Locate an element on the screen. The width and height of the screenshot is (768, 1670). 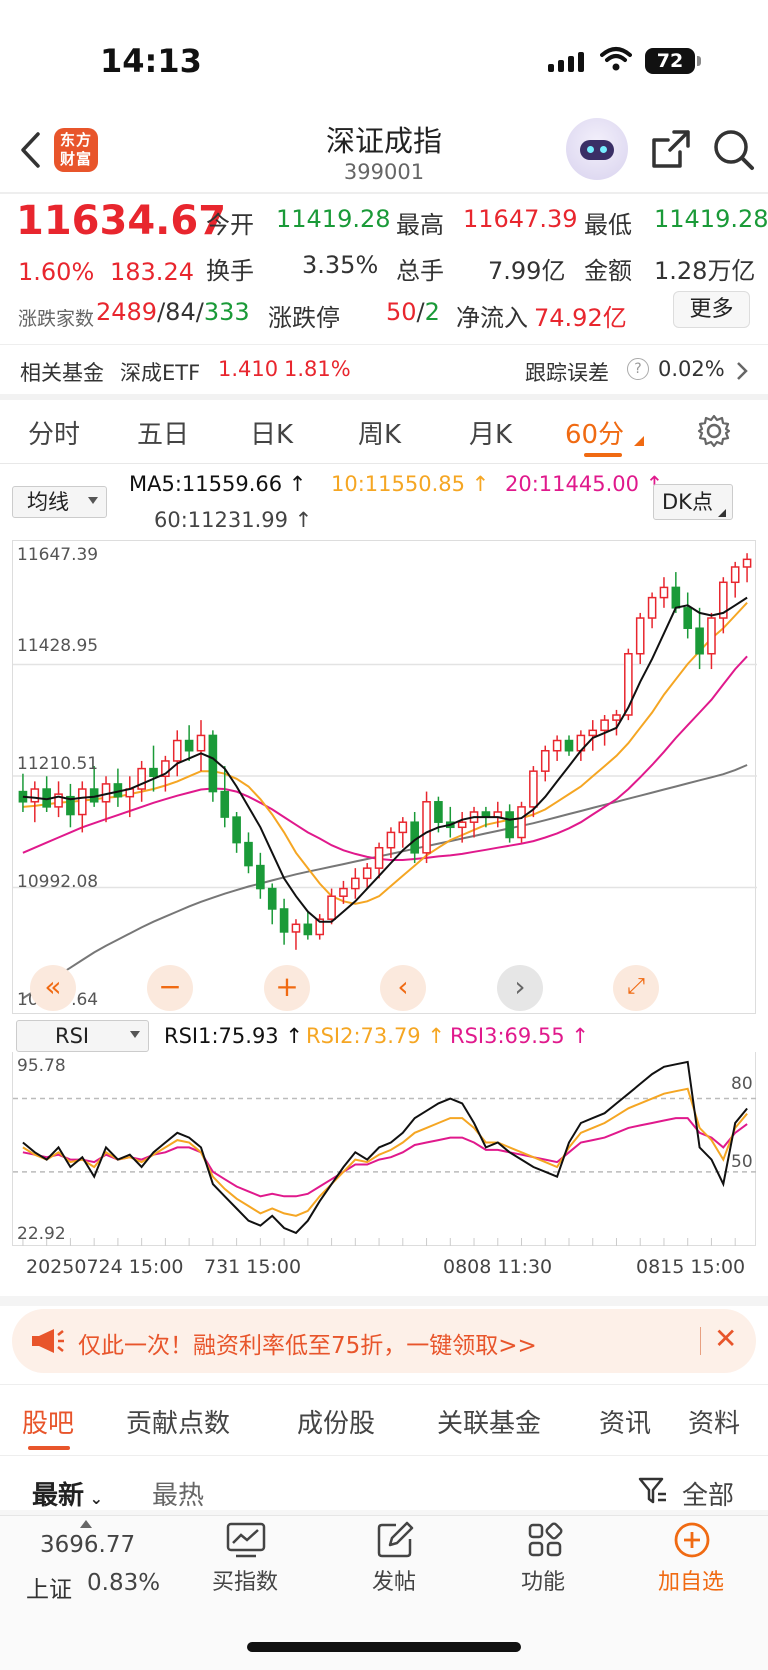
tab-profile: 资料 is located at coordinates (714, 1421).